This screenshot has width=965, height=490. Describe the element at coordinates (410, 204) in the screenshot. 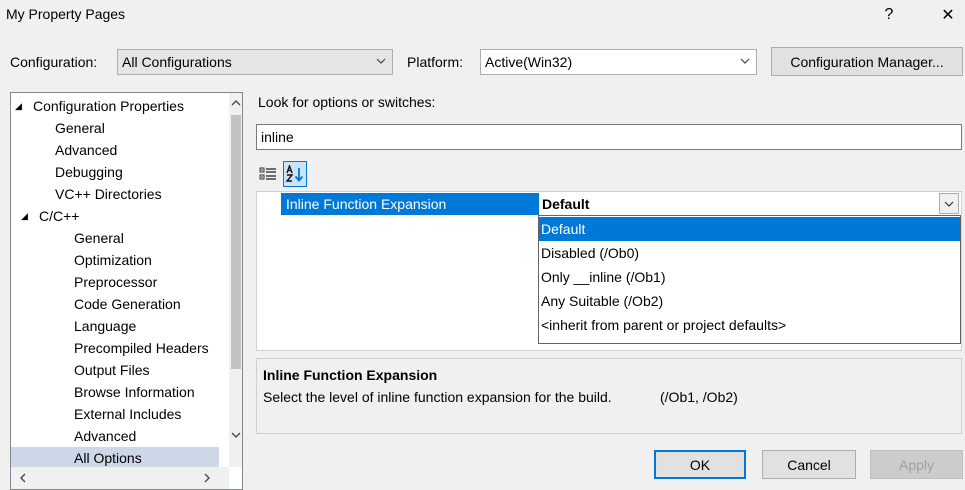

I see `property-name-cell: Inline Function Expansion` at that location.